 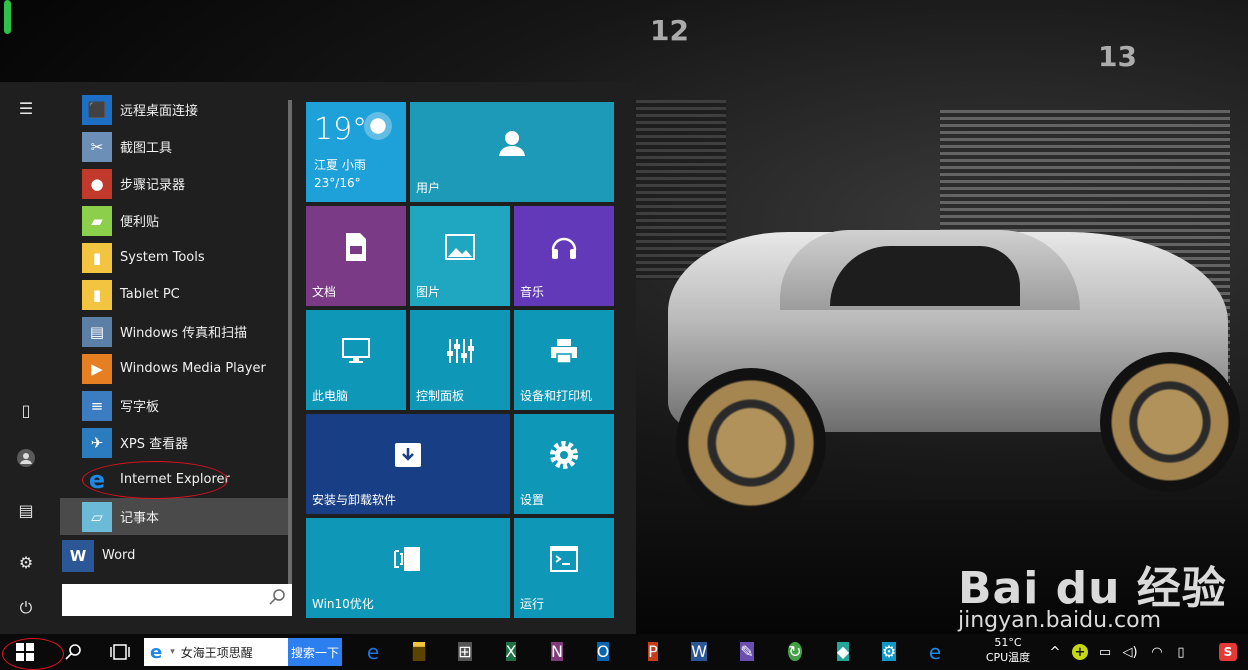 I want to click on taskbar-search-button: 搜索一下, so click(x=315, y=652).